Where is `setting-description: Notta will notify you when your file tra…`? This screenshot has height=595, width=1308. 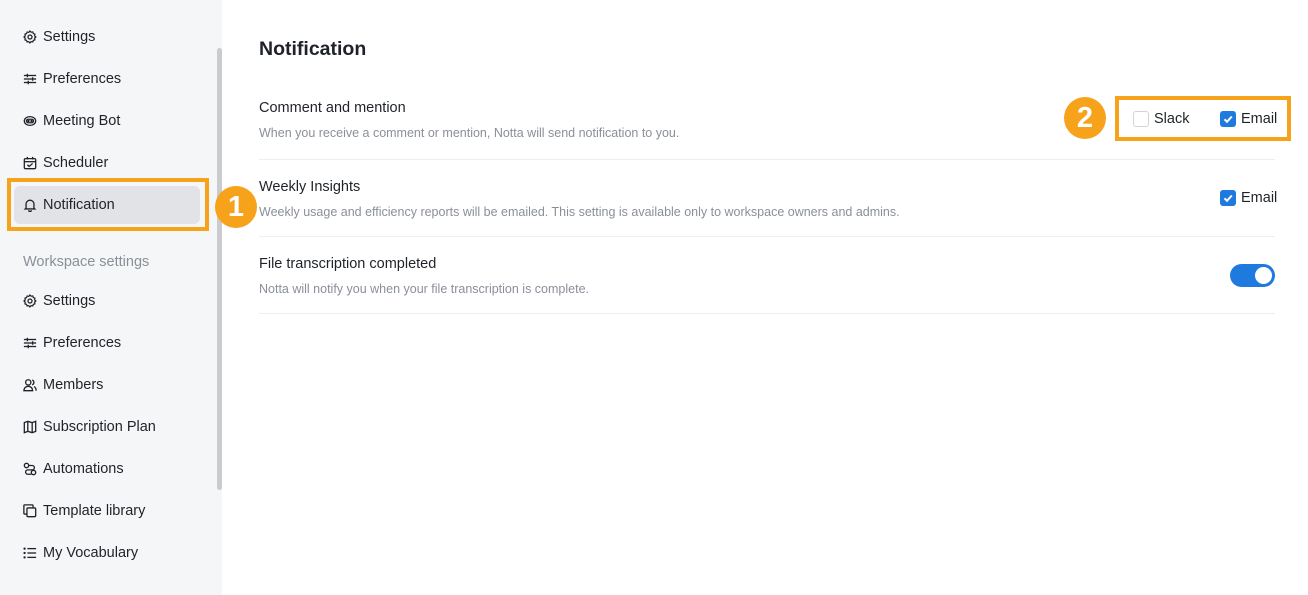
setting-description: Notta will notify you when your file tra… is located at coordinates (424, 289).